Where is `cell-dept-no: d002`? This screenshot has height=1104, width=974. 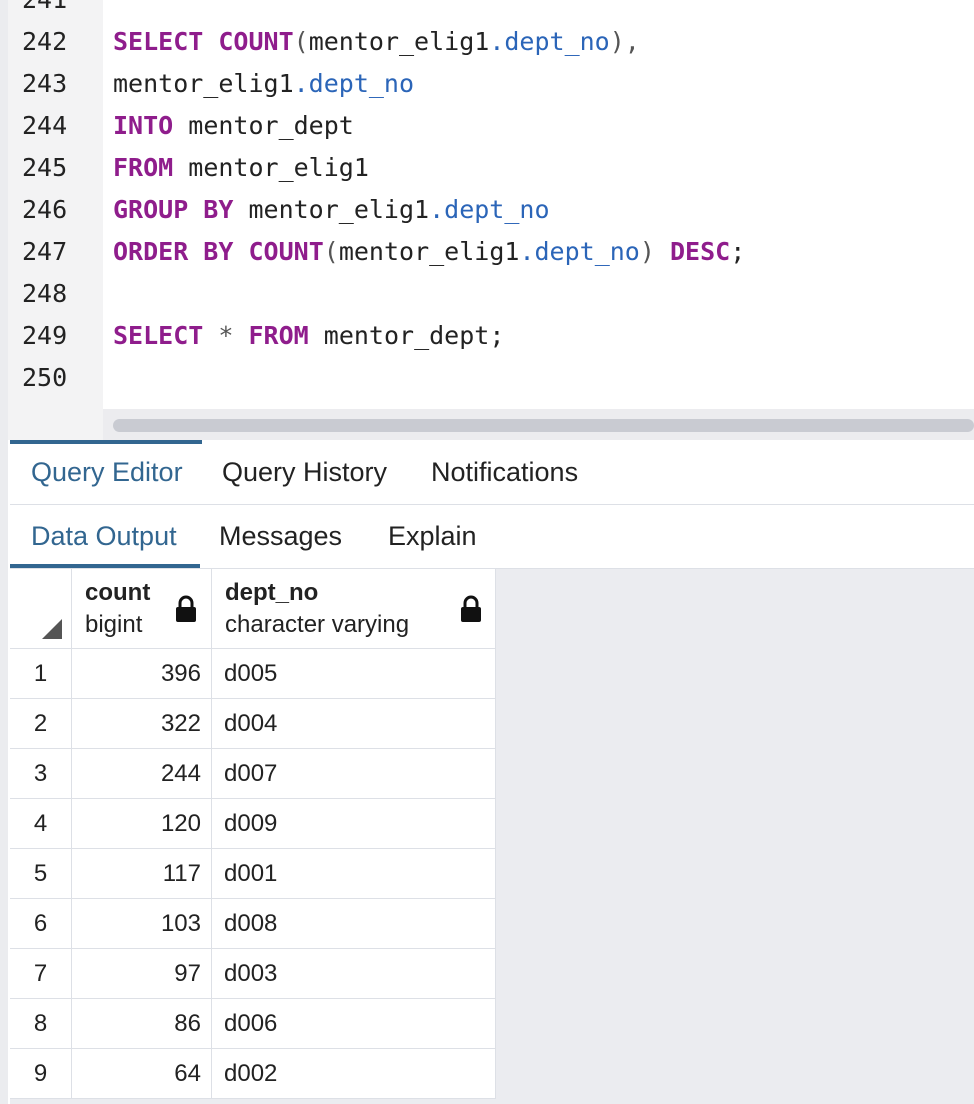
cell-dept-no: d002 is located at coordinates (354, 1074).